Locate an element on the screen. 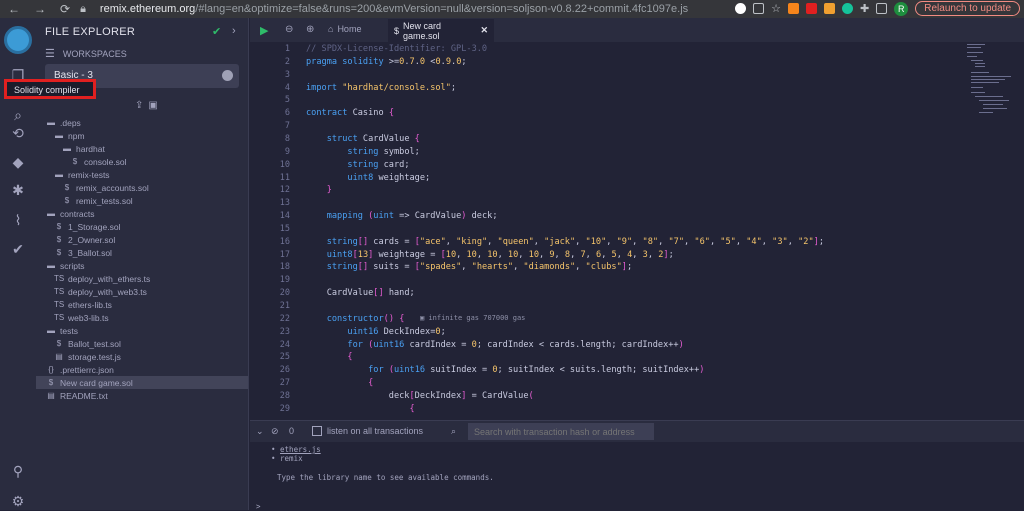  tree-file: $ remix_accounts.sol is located at coordinates (142, 187).